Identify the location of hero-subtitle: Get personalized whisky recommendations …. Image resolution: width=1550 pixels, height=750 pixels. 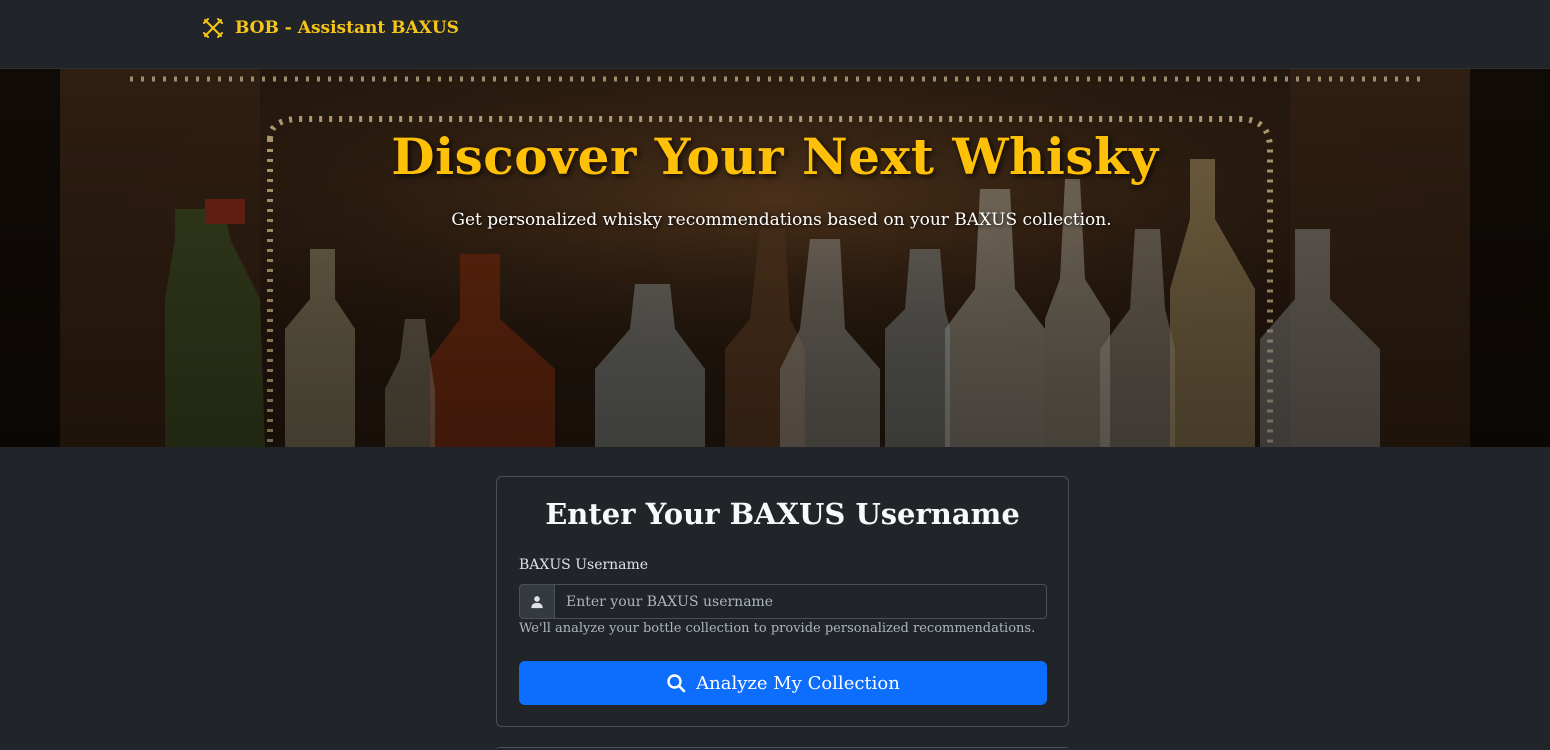
(781, 220).